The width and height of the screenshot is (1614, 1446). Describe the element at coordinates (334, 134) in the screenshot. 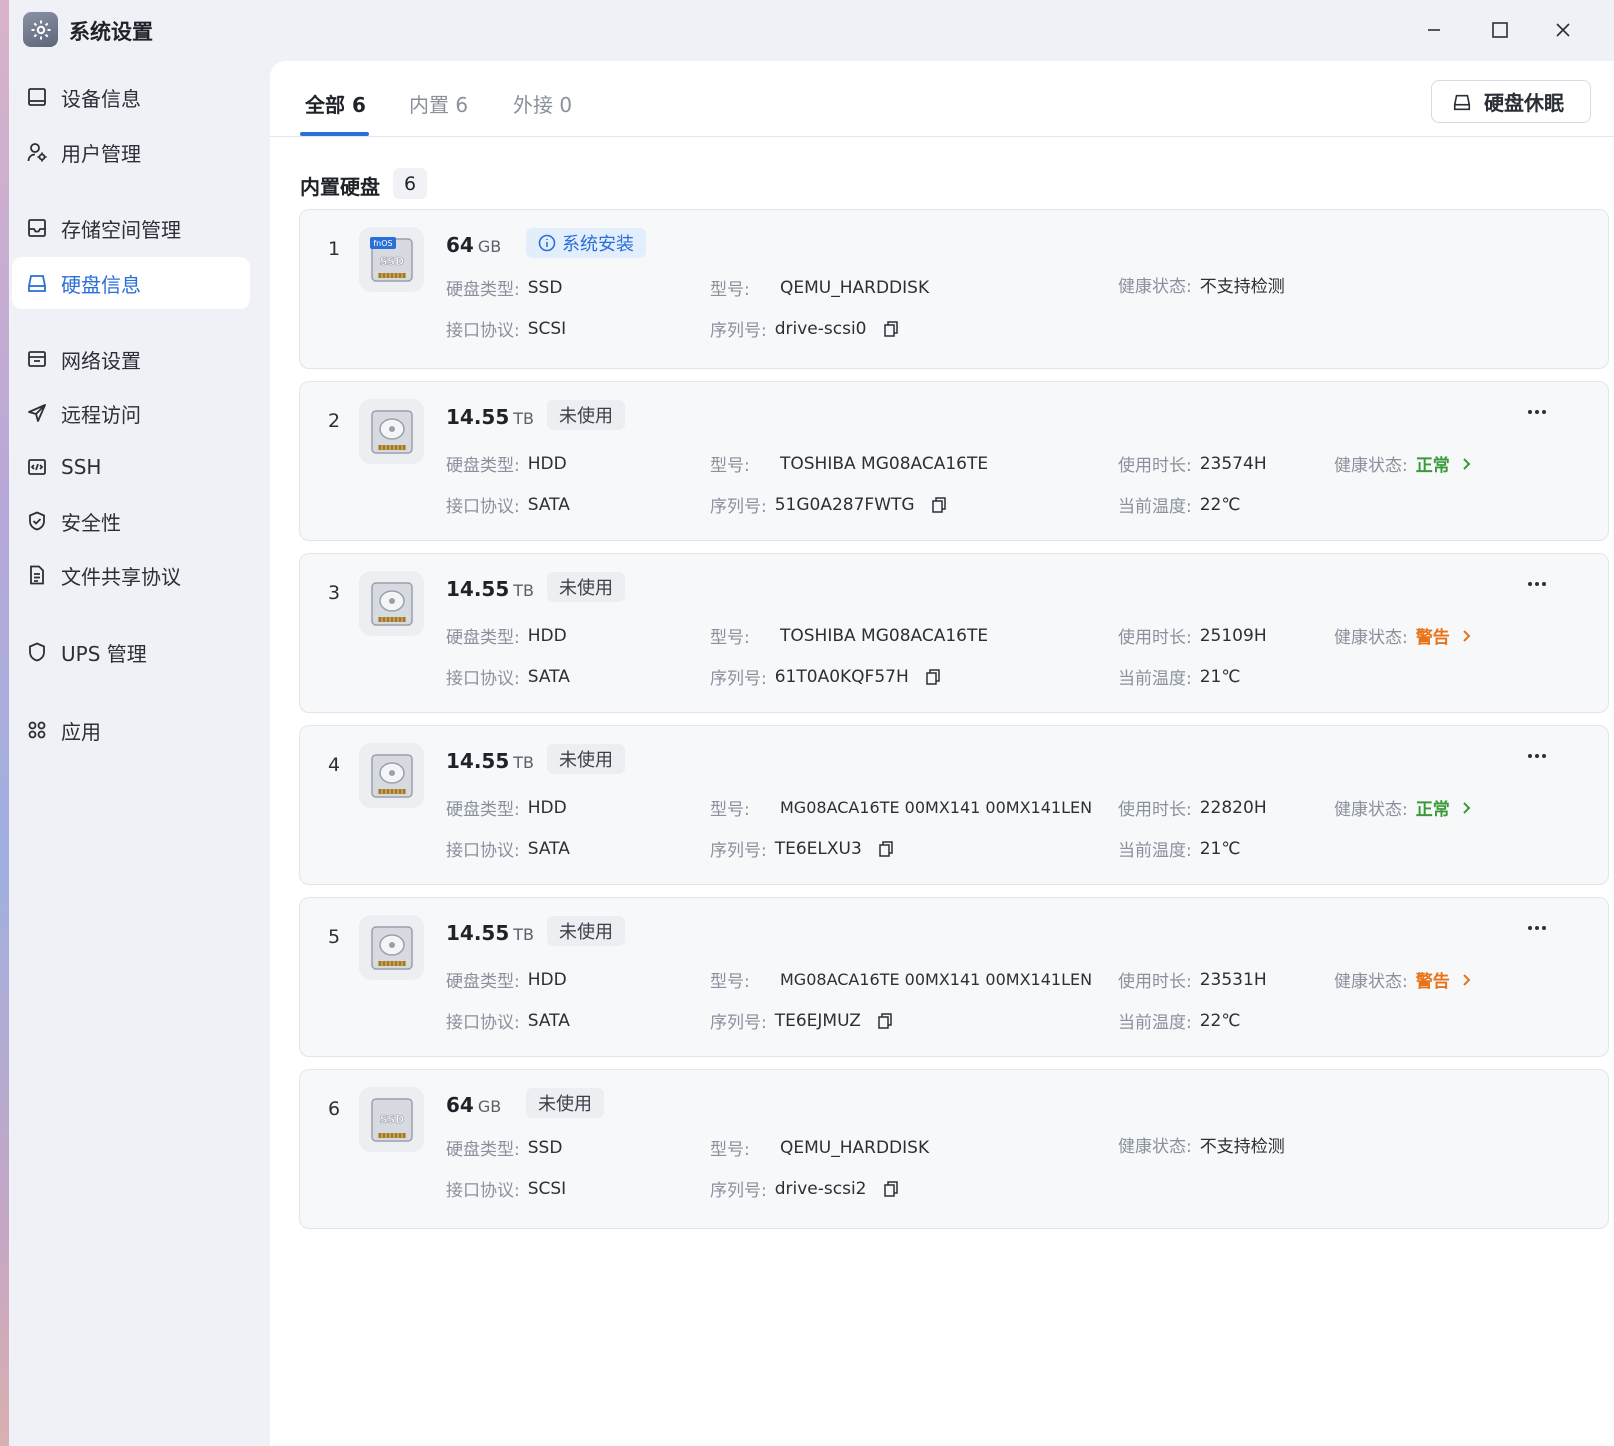

I see `active-tab-indicator` at that location.